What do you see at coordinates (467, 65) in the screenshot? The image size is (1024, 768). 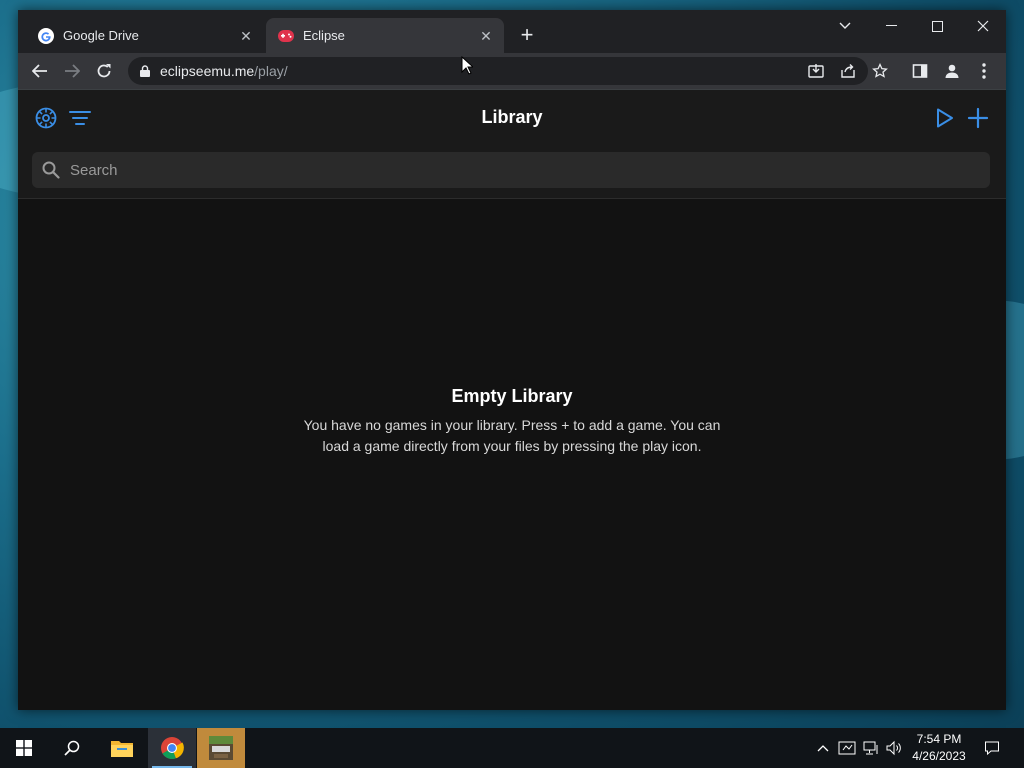 I see `mouse-cursor-icon` at bounding box center [467, 65].